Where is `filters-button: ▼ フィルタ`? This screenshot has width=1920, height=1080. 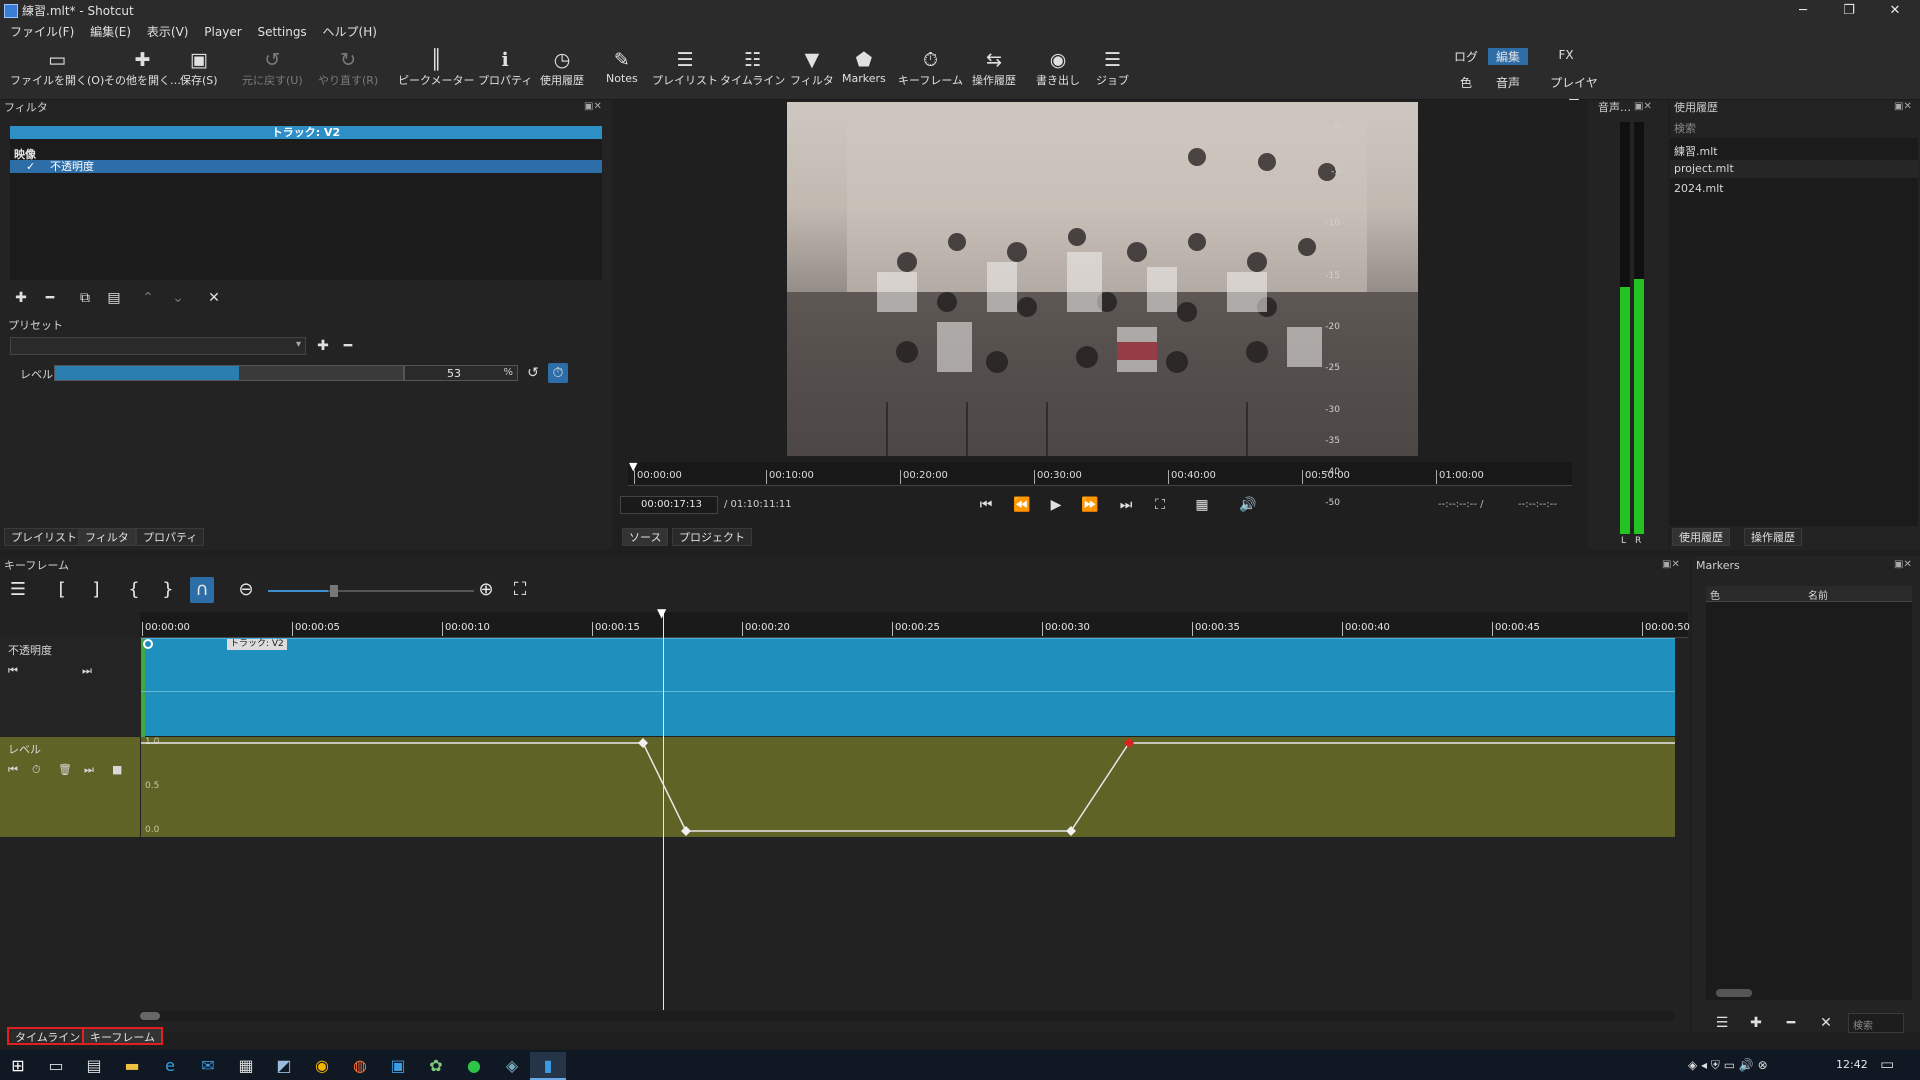
filters-button: ▼ フィルタ is located at coordinates (812, 68).